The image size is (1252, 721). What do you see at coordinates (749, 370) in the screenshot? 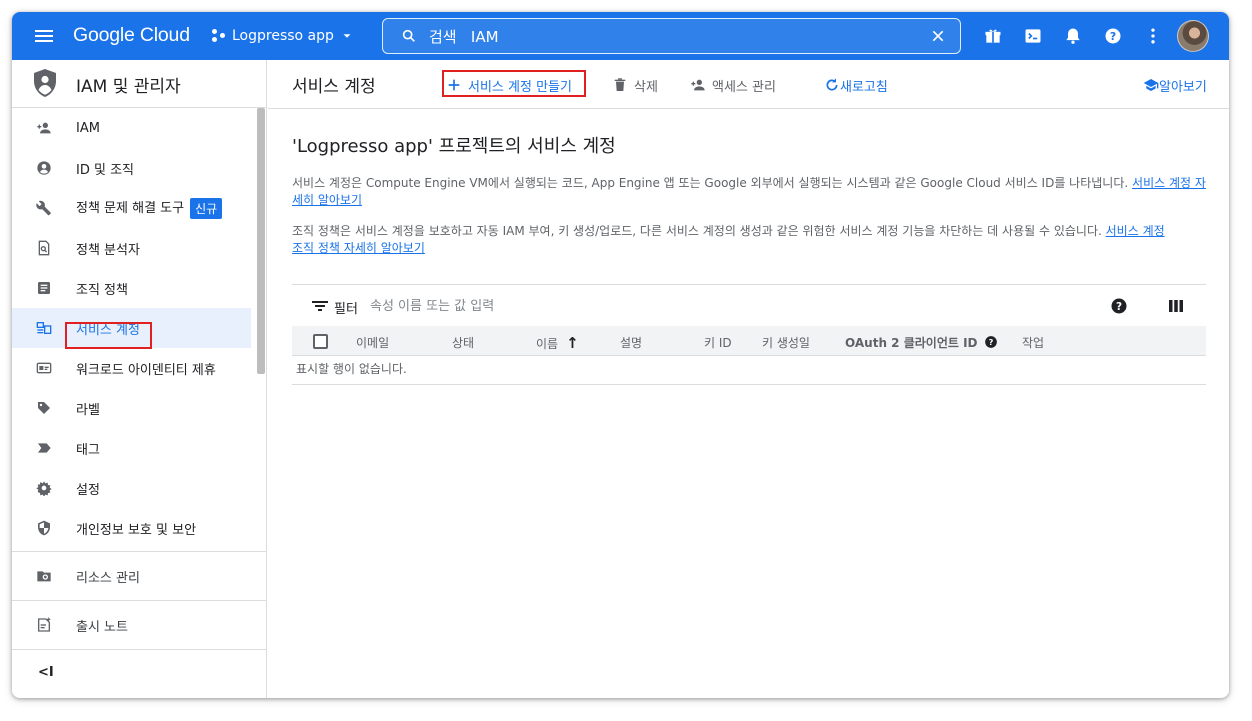
I see `empty-table-message: 표시할 행이 없습니다.` at bounding box center [749, 370].